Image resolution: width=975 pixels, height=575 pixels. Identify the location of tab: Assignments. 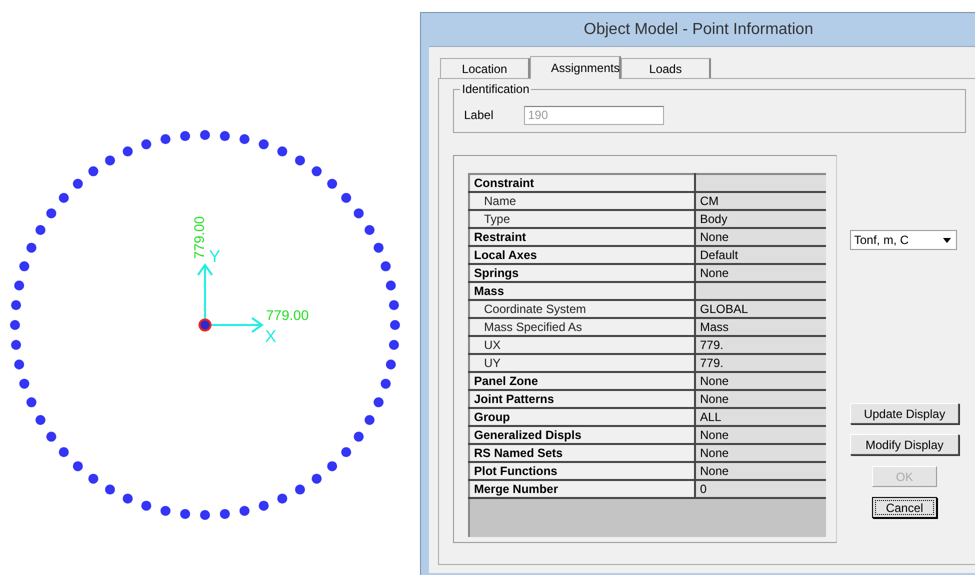
(575, 67).